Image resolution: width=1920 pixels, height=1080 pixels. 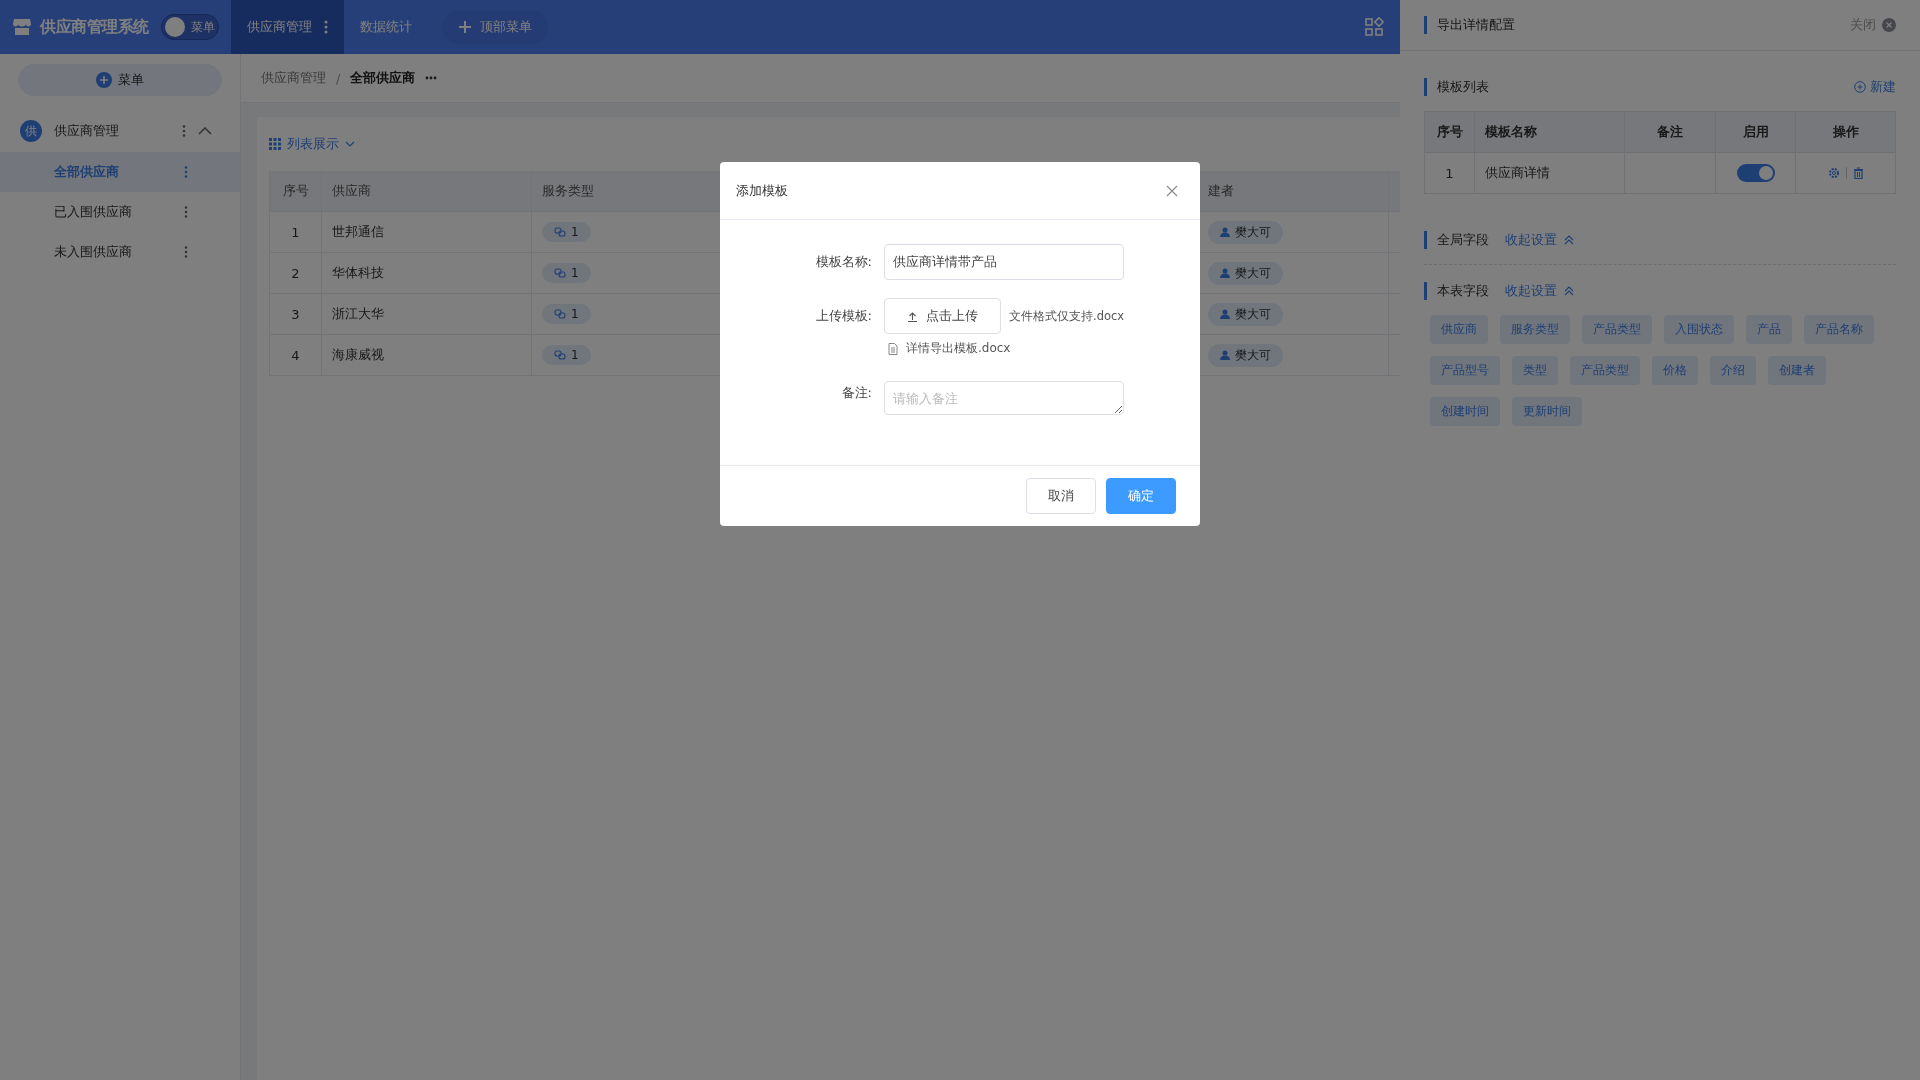 What do you see at coordinates (358, 232) in the screenshot?
I see `table-cell: 世邦通信` at bounding box center [358, 232].